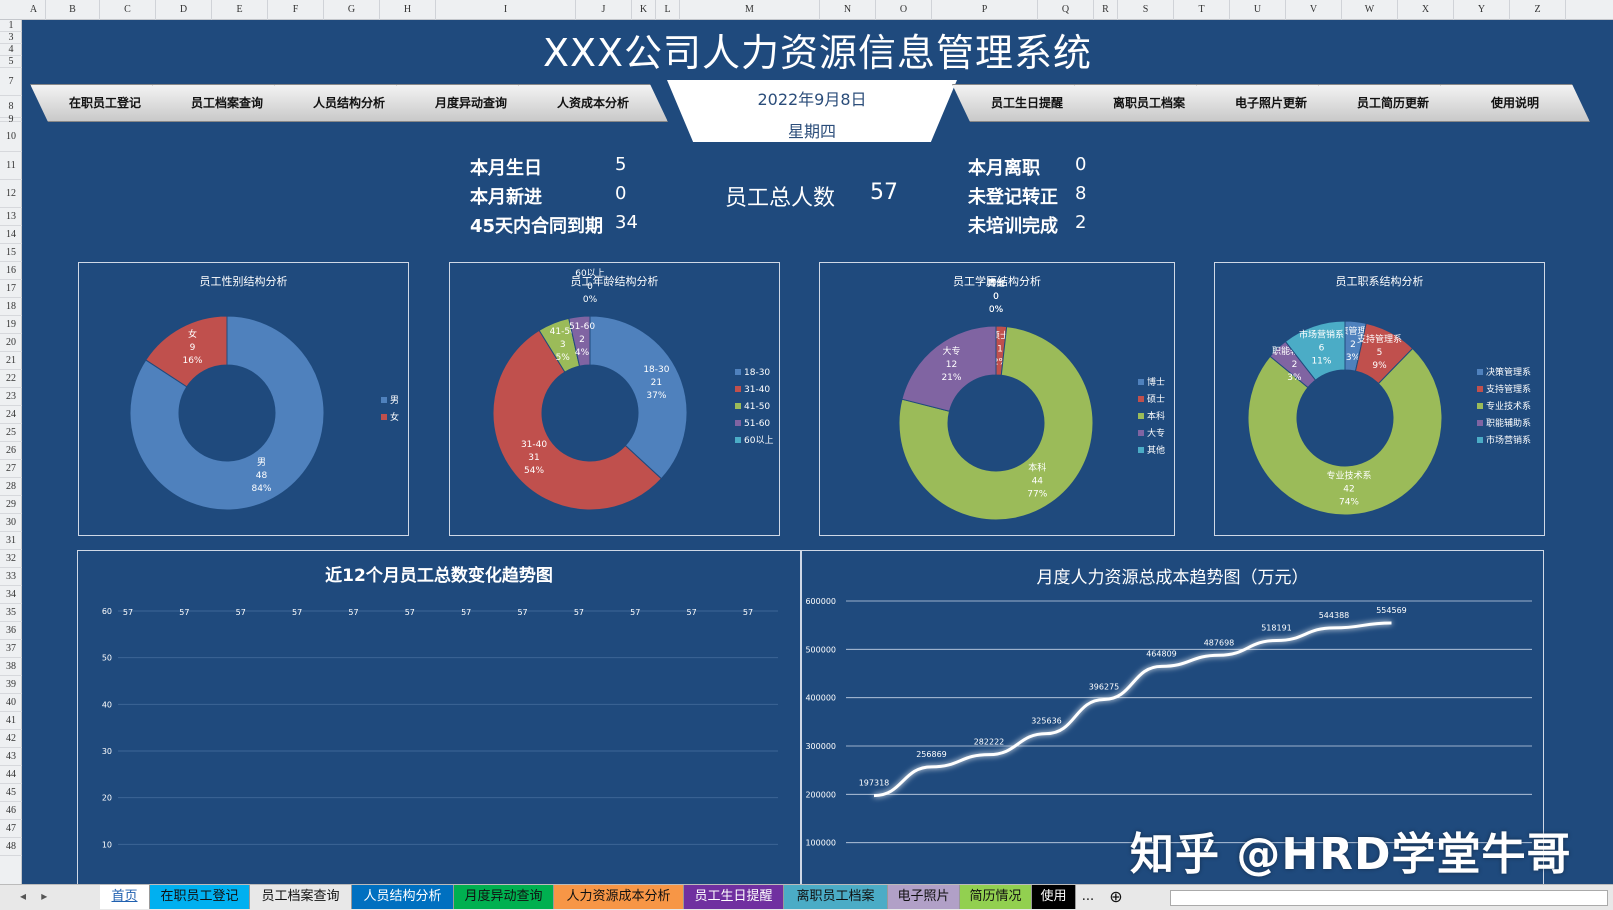 The image size is (1613, 910). I want to click on donut-data-label: 31, so click(533, 458).